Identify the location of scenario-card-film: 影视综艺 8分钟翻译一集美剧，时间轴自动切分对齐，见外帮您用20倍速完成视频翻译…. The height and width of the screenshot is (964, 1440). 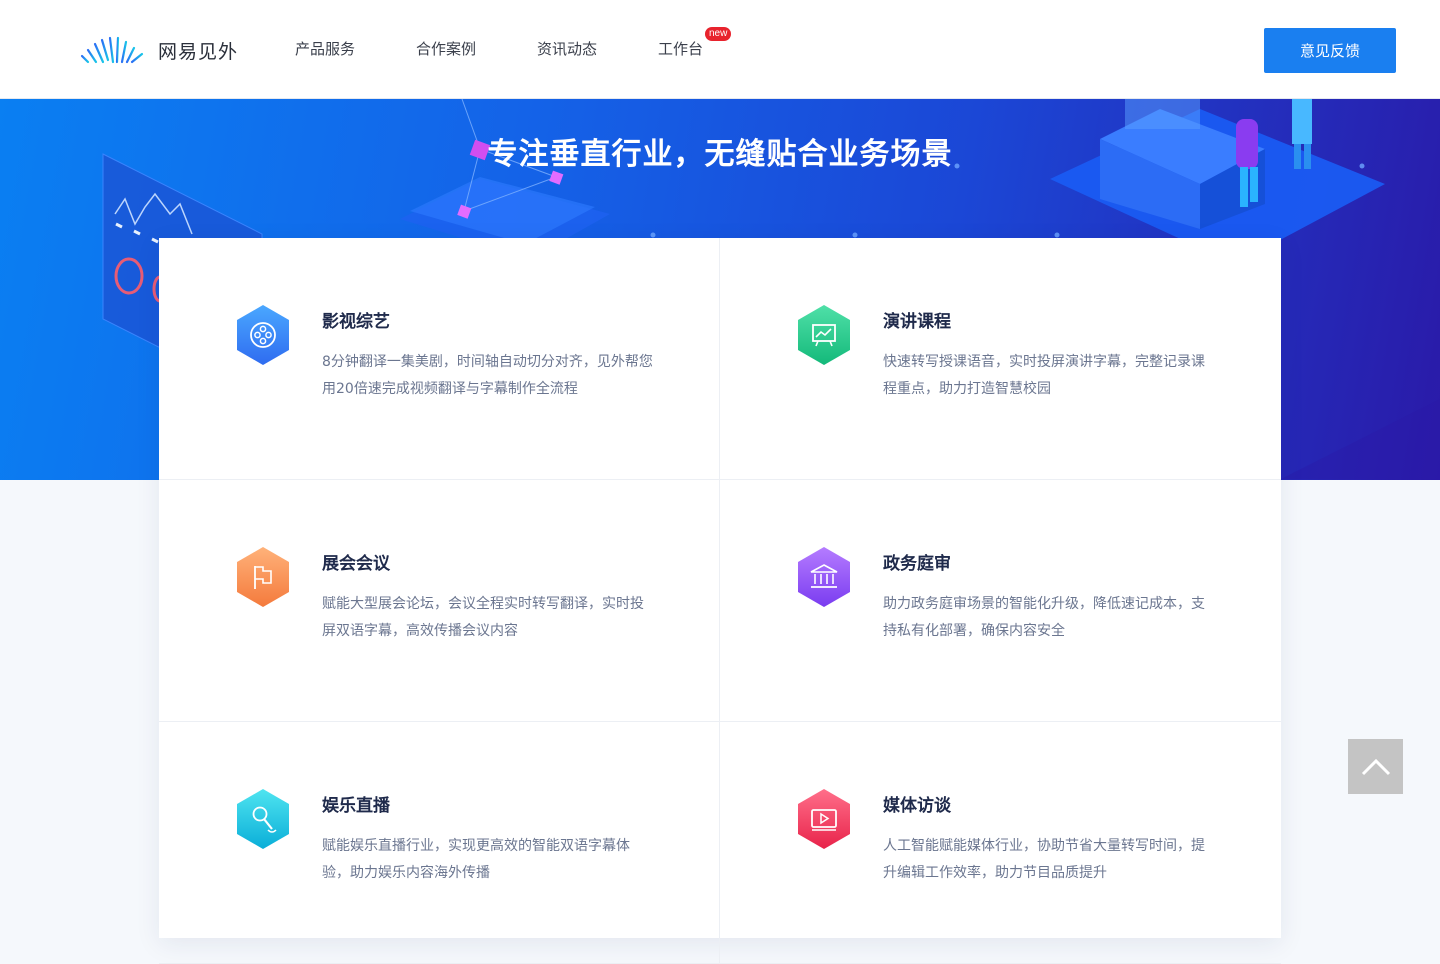
(439, 359).